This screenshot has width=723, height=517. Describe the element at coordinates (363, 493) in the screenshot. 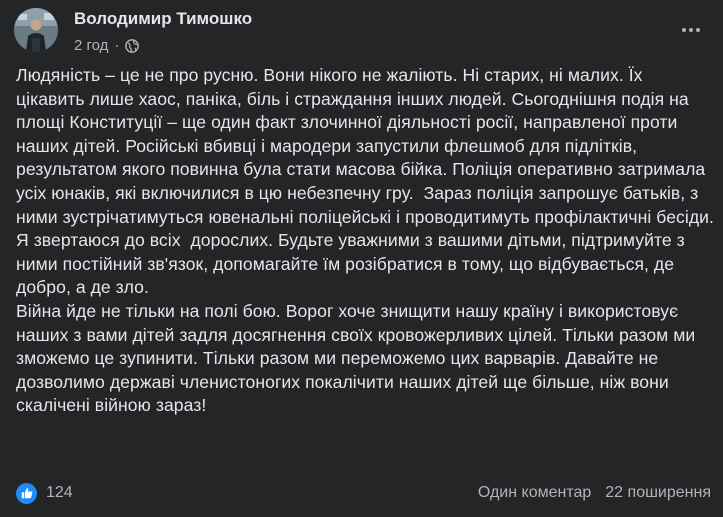

I see `post-footer: 124 Один коментар 22 поширення` at that location.